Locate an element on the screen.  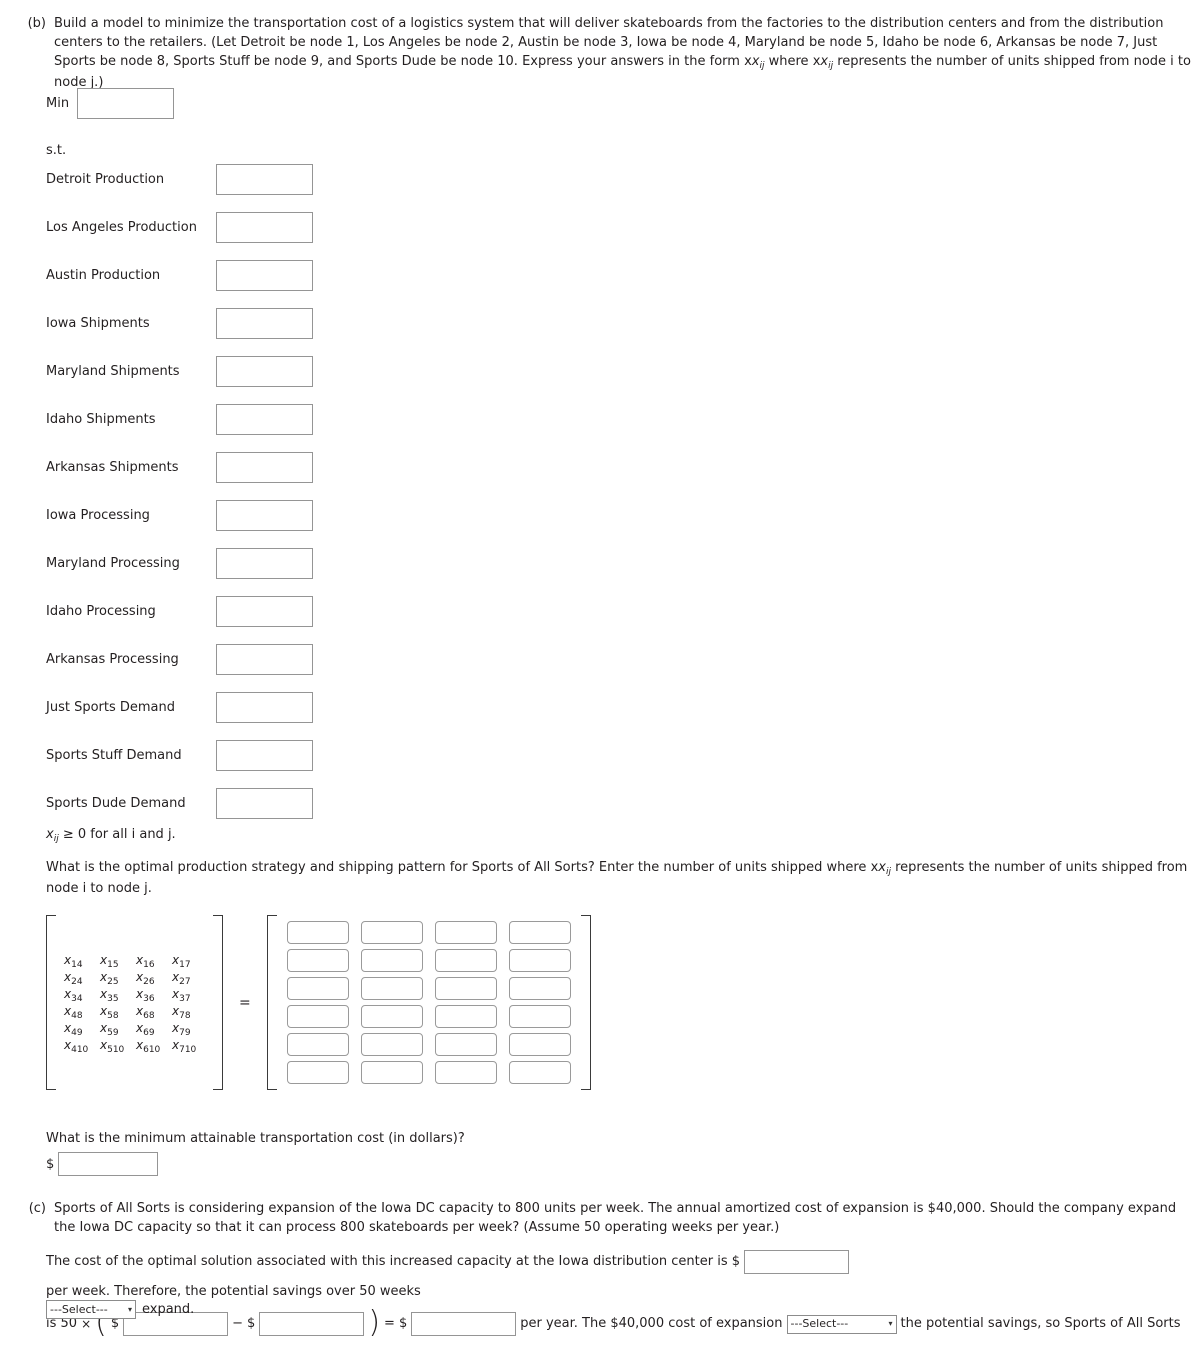
min-cost-input is located at coordinates (108, 1164).